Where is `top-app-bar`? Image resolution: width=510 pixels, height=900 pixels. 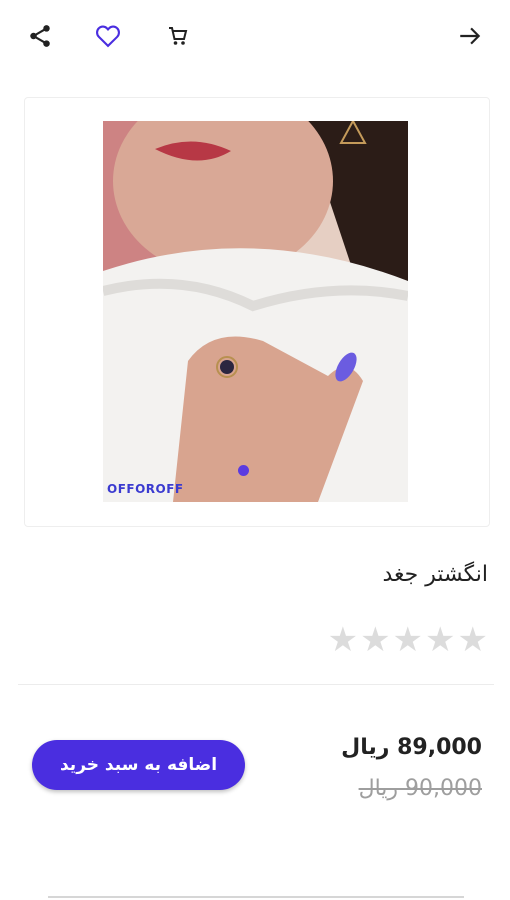
top-app-bar is located at coordinates (255, 36).